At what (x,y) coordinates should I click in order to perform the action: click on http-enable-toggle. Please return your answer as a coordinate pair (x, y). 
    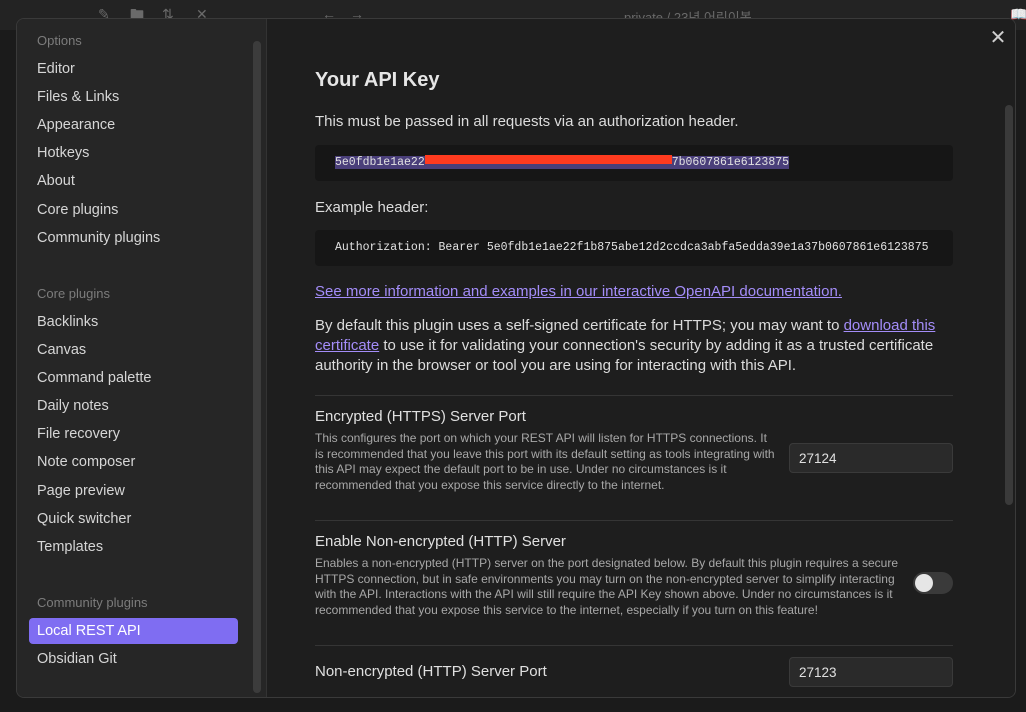
    Looking at the image, I should click on (933, 583).